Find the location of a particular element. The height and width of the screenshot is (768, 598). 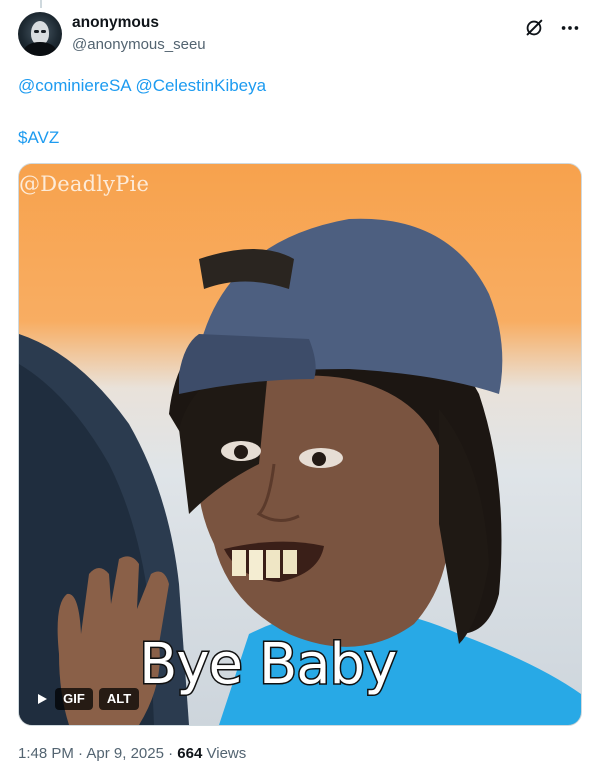

tweet-time: 1:48 PM is located at coordinates (46, 753).